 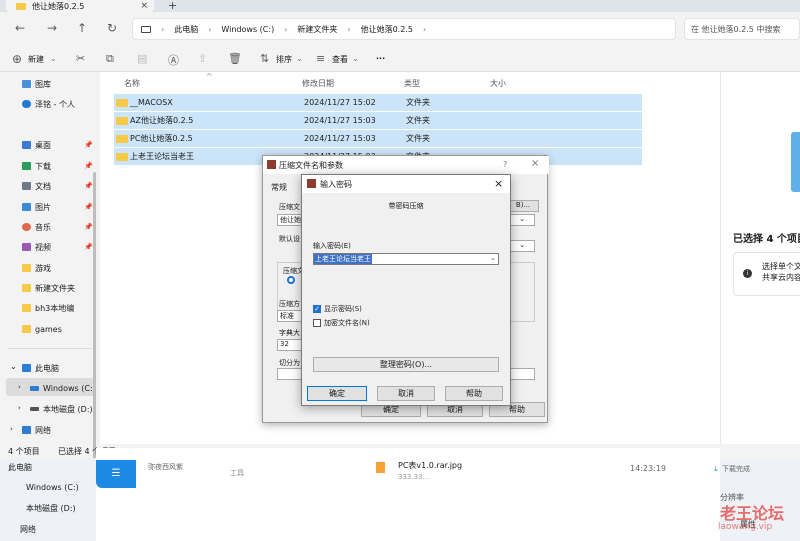 I want to click on column-type: 类型, so click(x=412, y=83).